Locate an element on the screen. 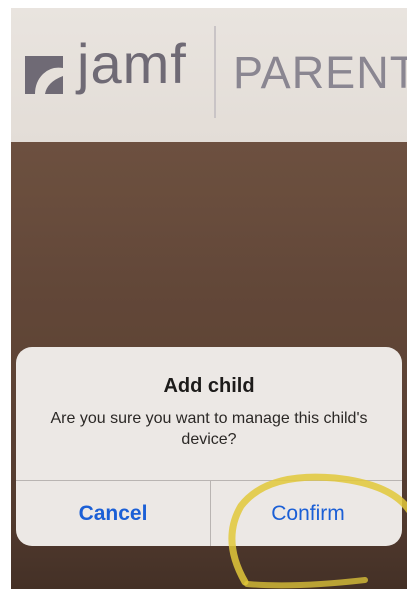  jamf-logo-icon is located at coordinates (44, 75).